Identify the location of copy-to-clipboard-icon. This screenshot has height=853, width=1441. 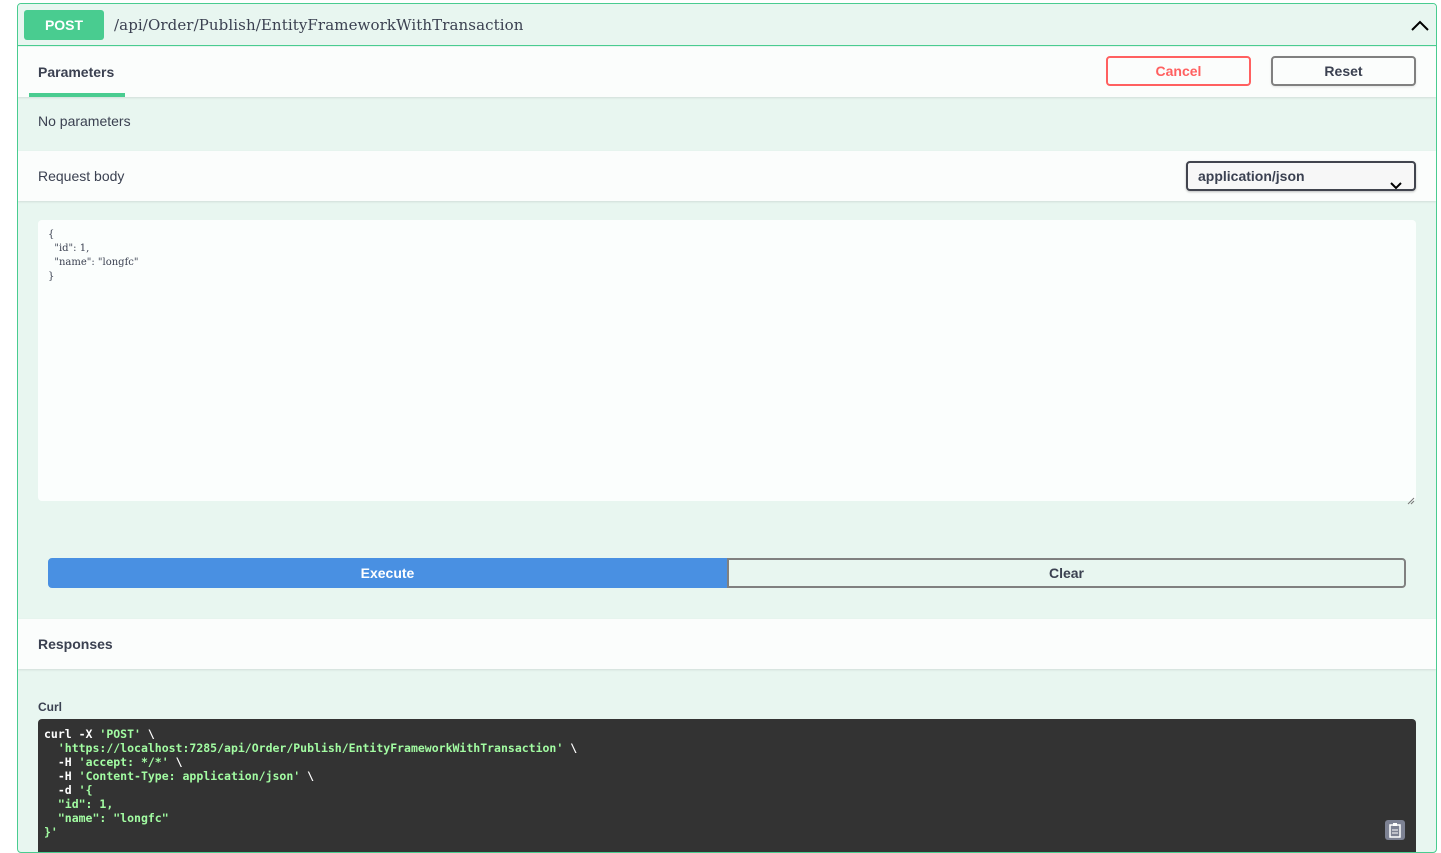
(1395, 830).